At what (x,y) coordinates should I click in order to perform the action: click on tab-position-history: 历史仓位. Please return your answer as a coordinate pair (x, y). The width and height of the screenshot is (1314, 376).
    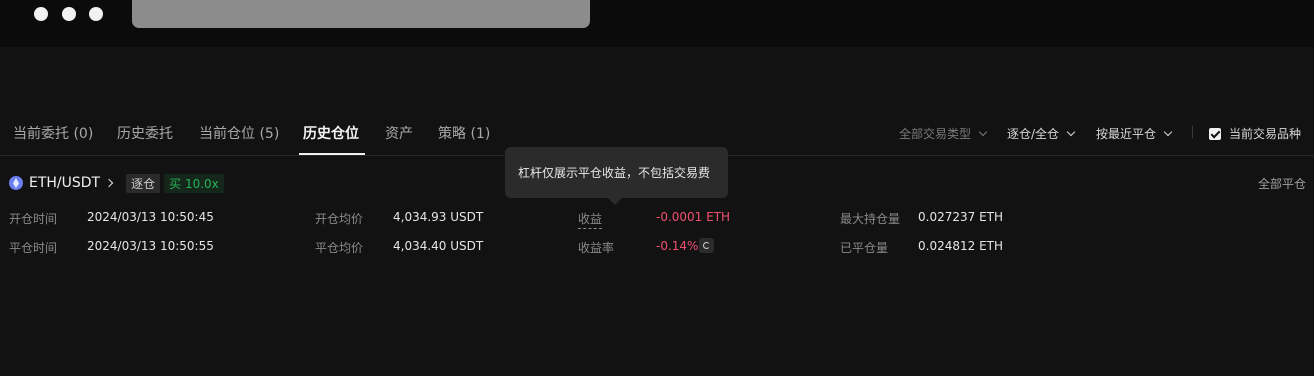
    Looking at the image, I should click on (331, 133).